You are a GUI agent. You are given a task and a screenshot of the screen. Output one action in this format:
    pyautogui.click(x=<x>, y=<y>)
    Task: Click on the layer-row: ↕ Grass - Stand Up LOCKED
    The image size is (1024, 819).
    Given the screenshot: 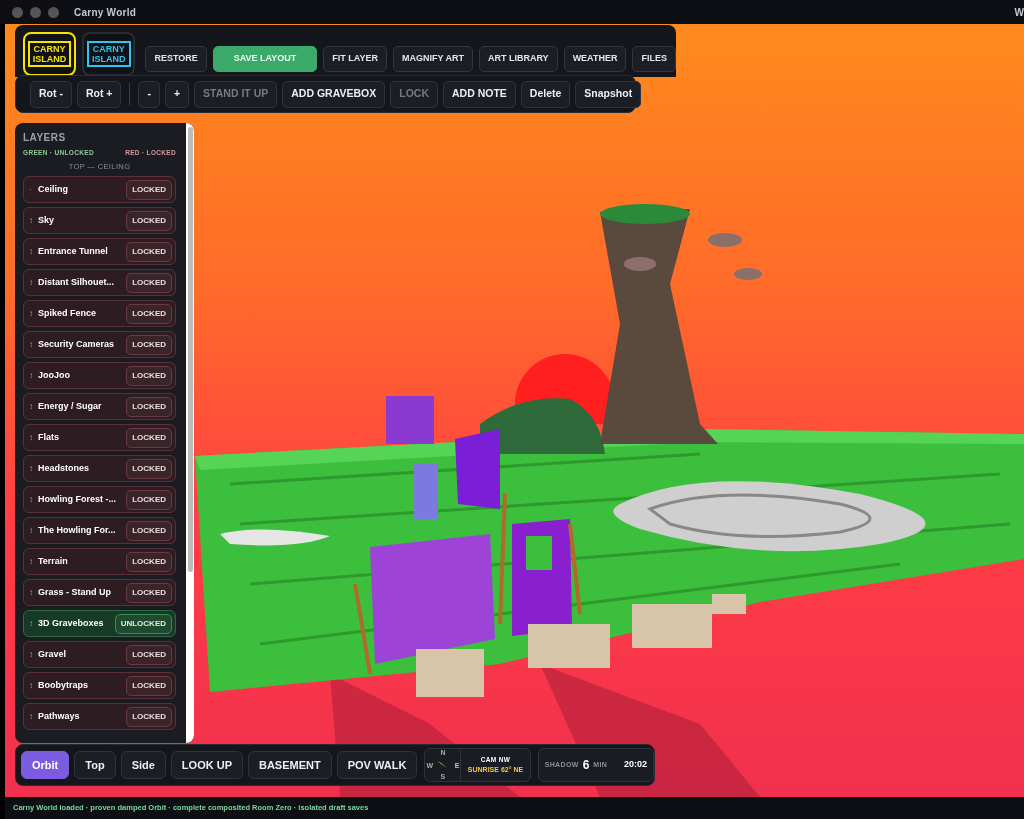 What is the action you would take?
    pyautogui.click(x=99, y=592)
    